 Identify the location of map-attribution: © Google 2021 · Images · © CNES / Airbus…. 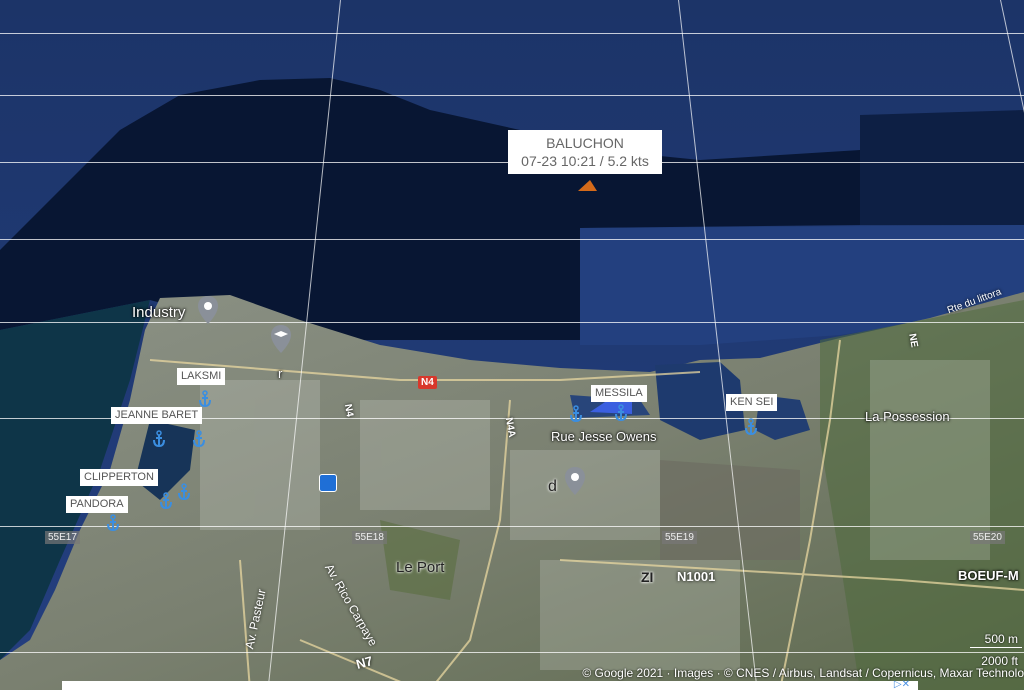
(803, 673).